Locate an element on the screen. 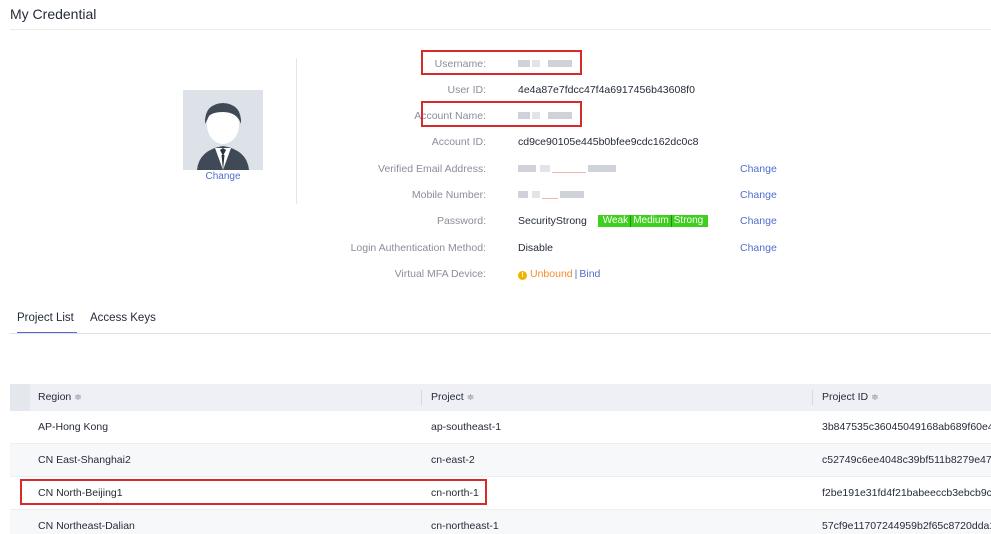  header-edge is located at coordinates (20, 397).